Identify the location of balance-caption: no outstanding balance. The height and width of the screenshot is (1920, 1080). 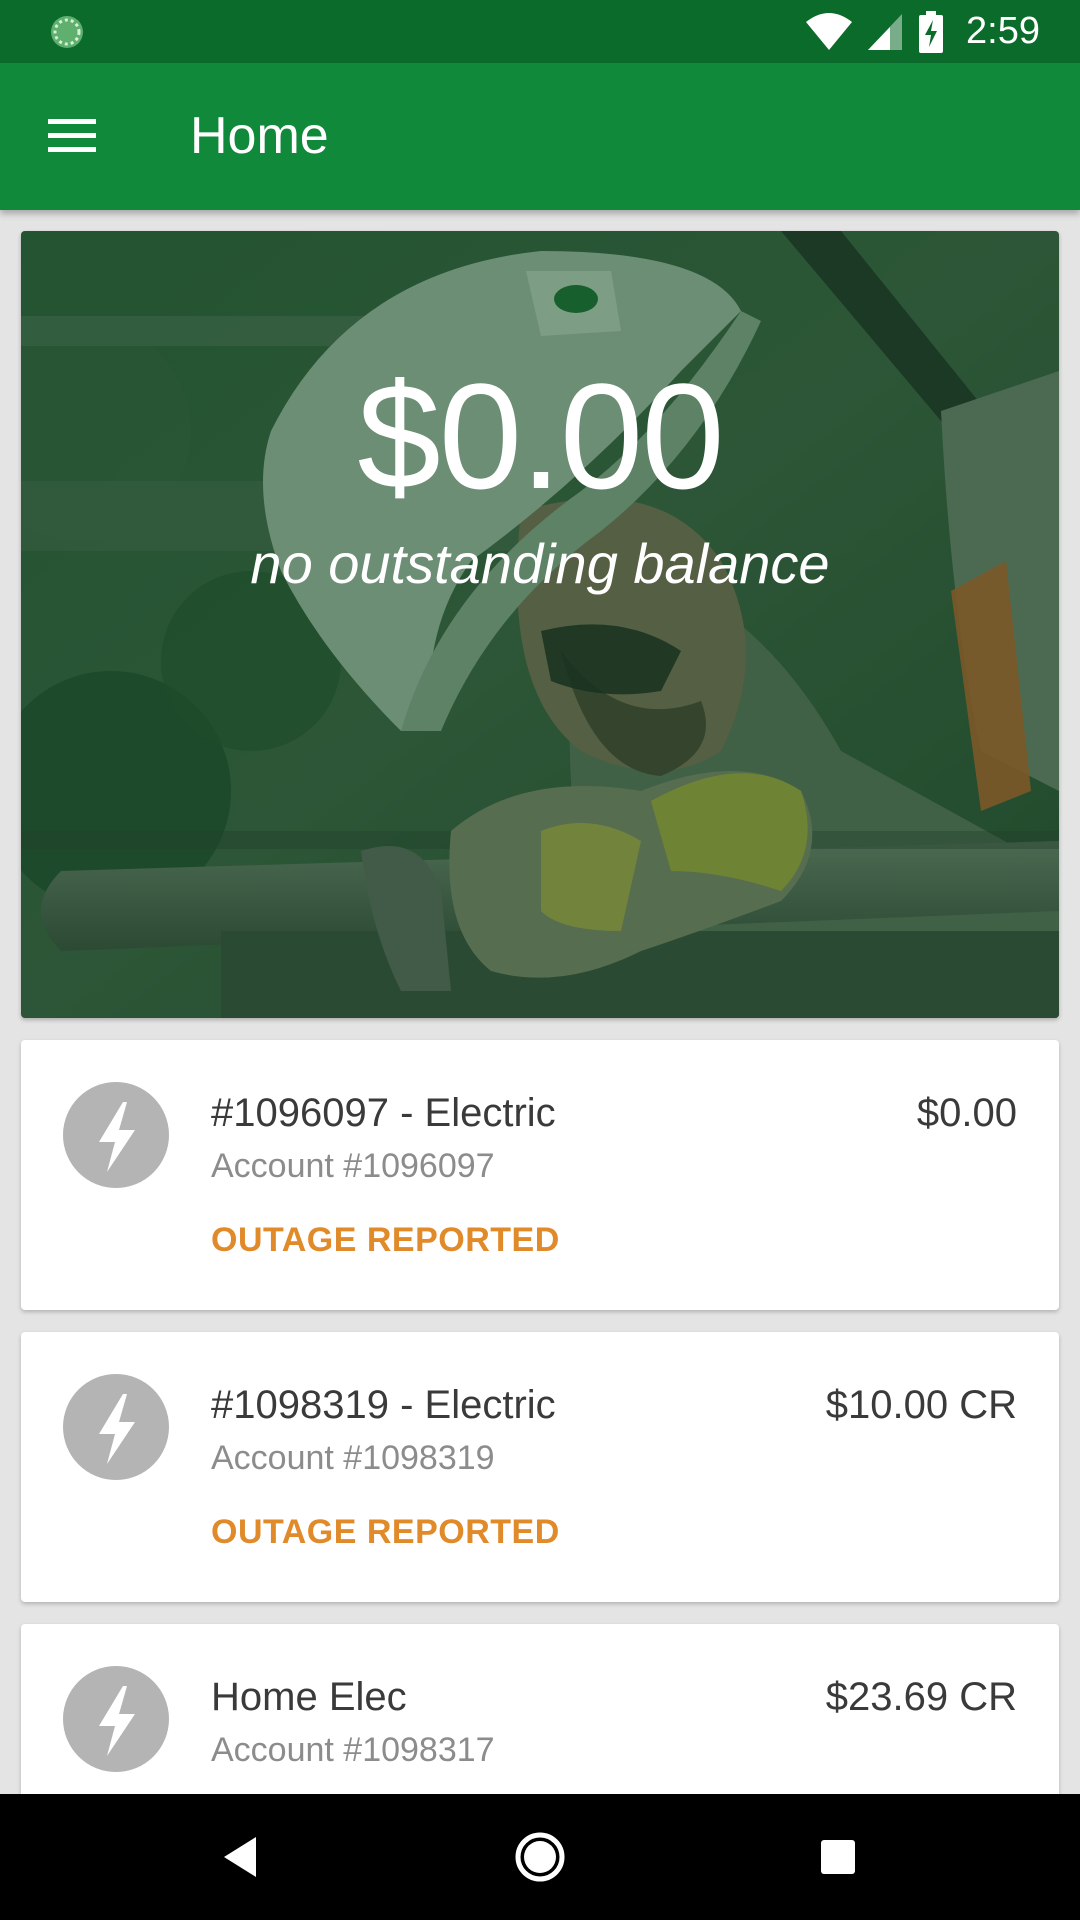
(540, 563).